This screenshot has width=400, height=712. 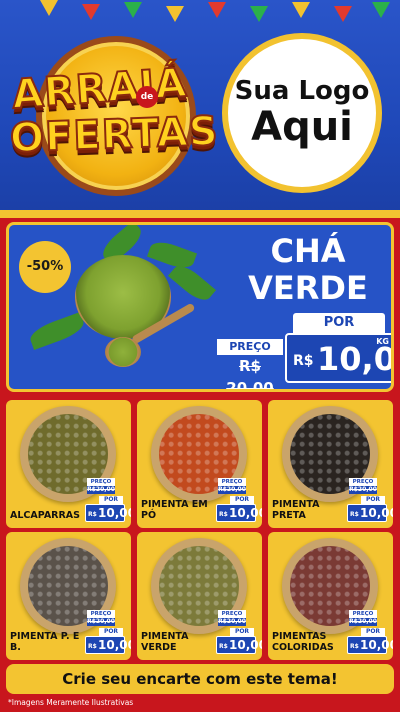 What do you see at coordinates (200, 679) in the screenshot?
I see `cta-banner: Crie seu encarte com este tema!` at bounding box center [200, 679].